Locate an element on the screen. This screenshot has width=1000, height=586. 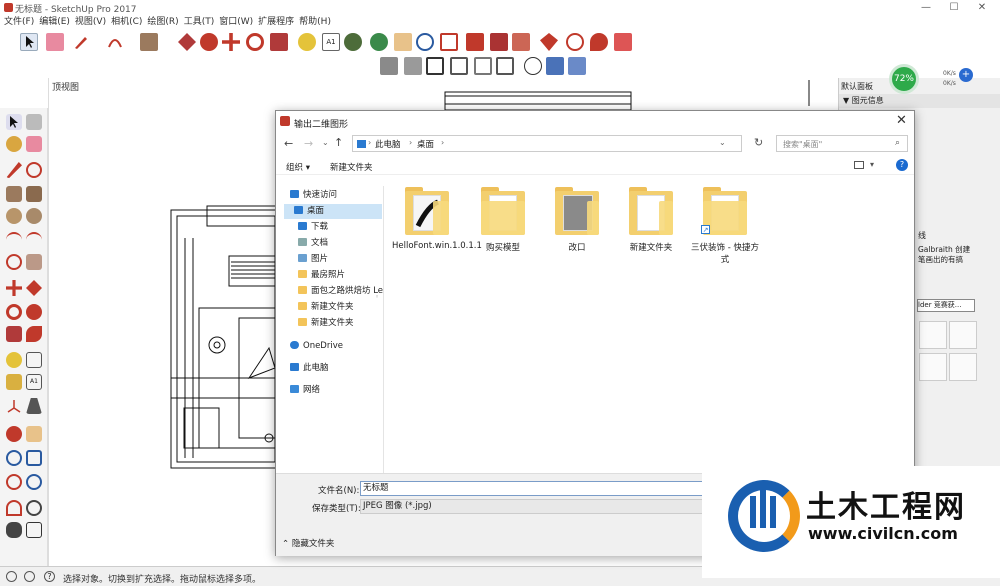
view-dropdown-icon: ▾ is located at coordinates (872, 164).